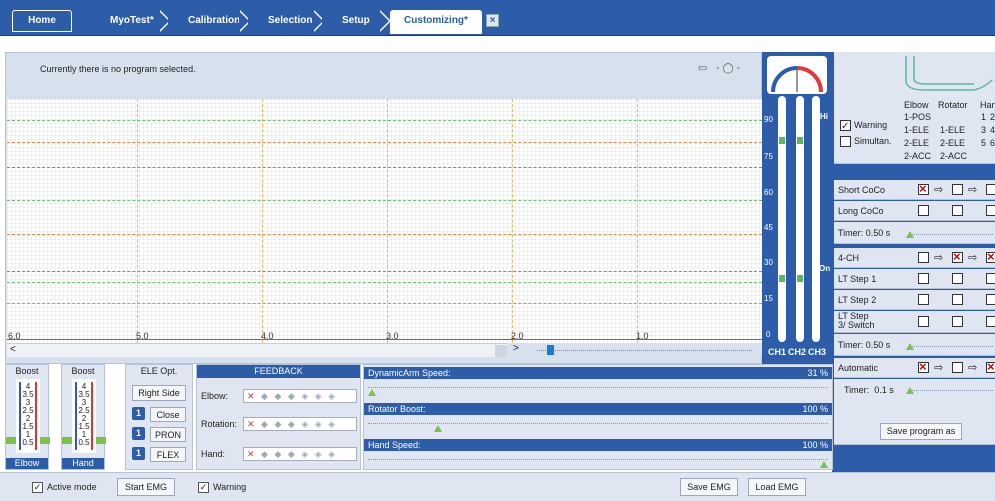 This screenshot has width=995, height=501. Describe the element at coordinates (990, 278) in the screenshot. I see `lt1-hand-checkbox` at that location.